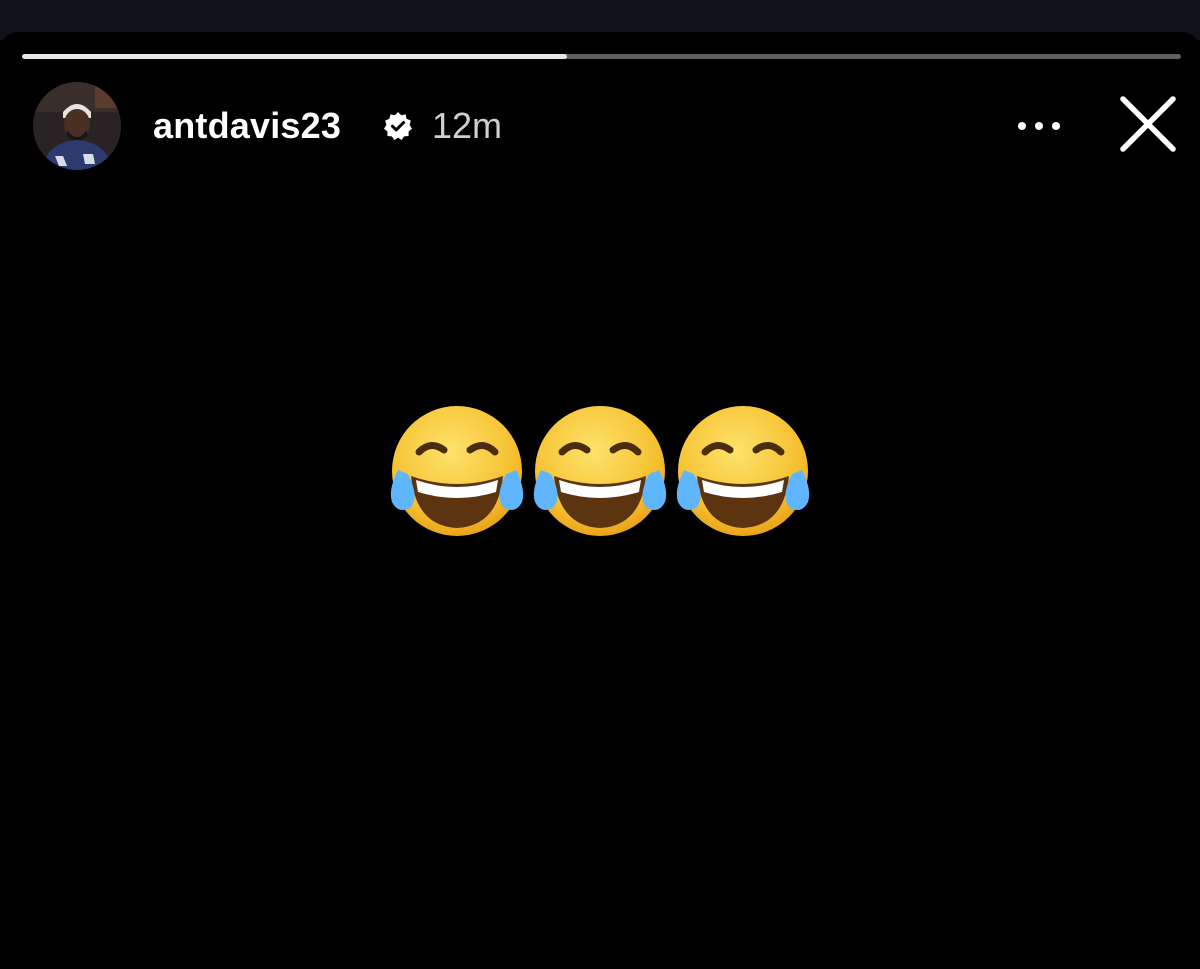  What do you see at coordinates (294, 56) in the screenshot?
I see `story-progress-fill` at bounding box center [294, 56].